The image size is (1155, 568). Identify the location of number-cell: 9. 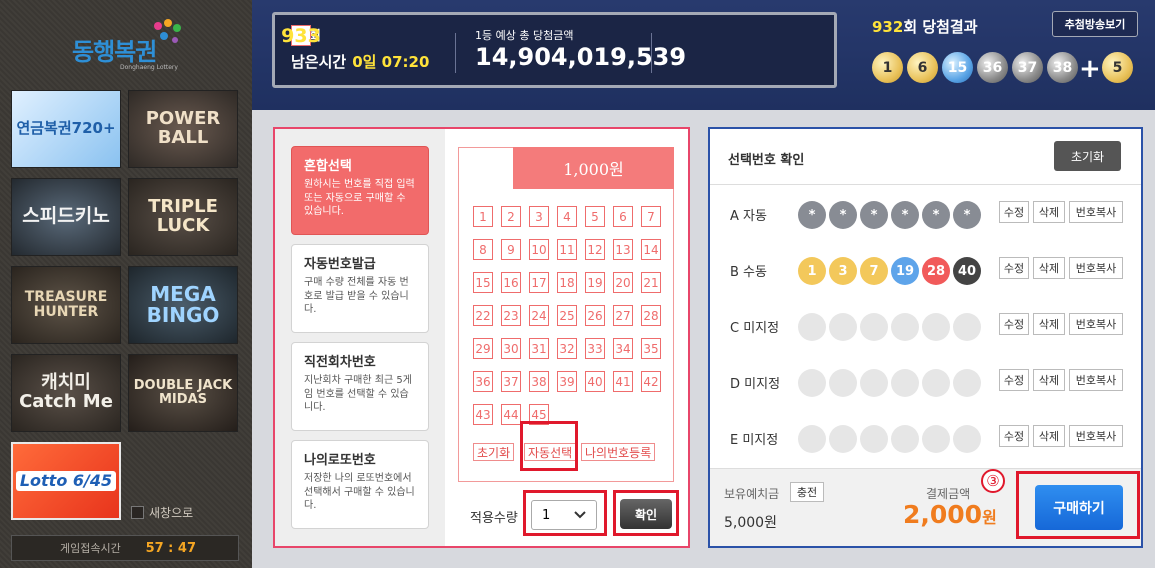
(511, 249).